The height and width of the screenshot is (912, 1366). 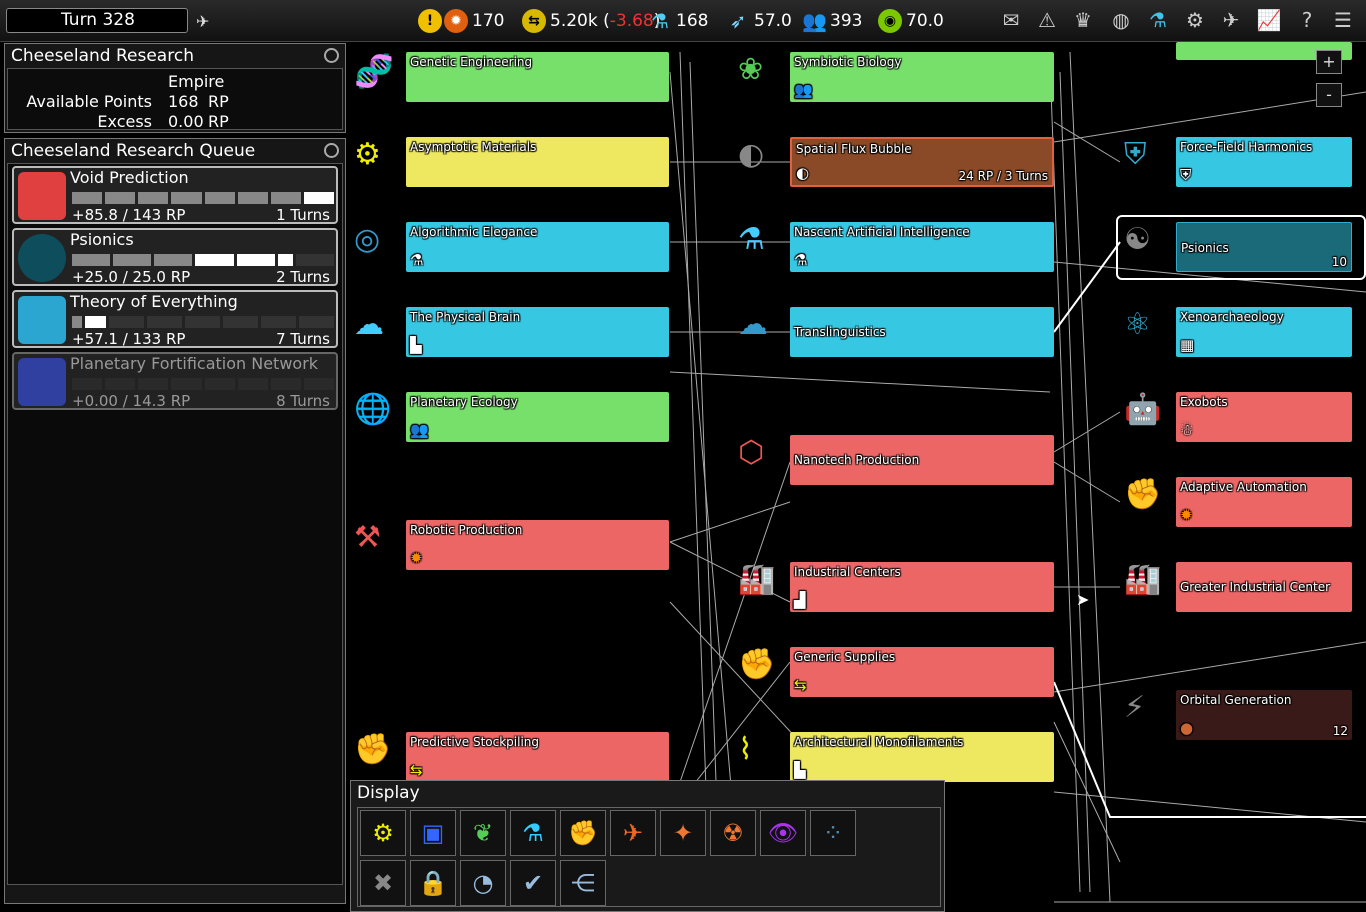 I want to click on tech-psionics: Psionics 10, so click(x=1264, y=247).